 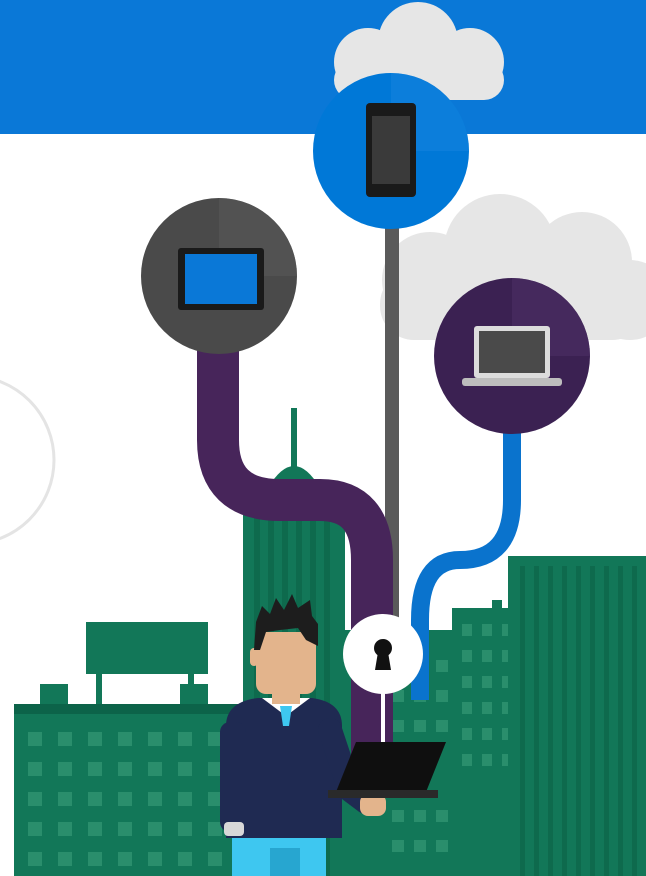 I want to click on laptop-device, so click(x=512, y=356).